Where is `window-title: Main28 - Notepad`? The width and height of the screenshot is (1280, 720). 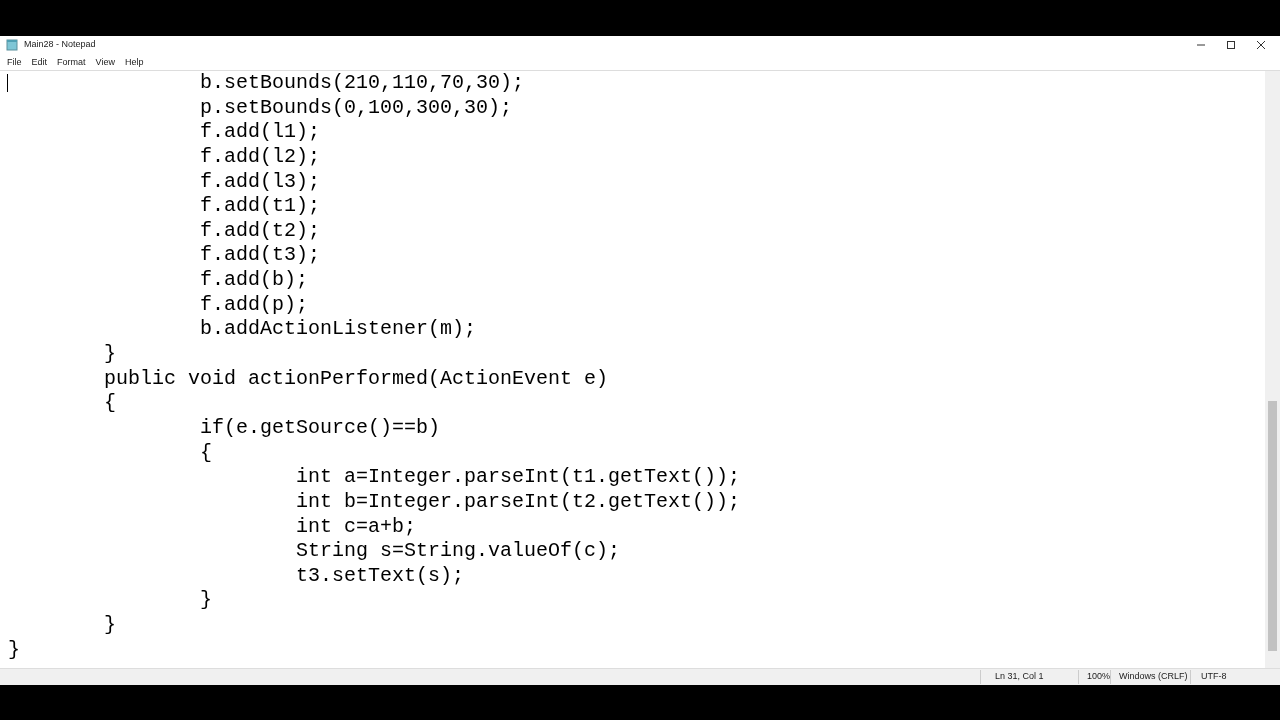
window-title: Main28 - Notepad is located at coordinates (60, 45).